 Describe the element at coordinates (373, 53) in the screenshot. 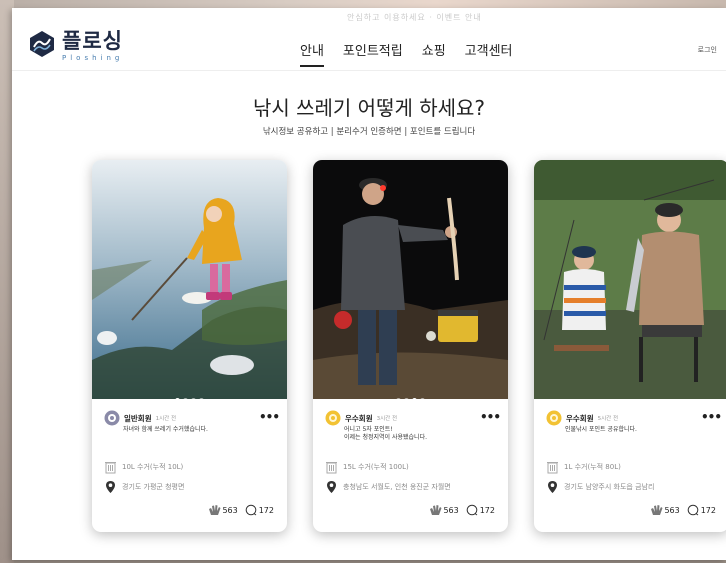

I see `nav-item-points: 포인트적립` at that location.